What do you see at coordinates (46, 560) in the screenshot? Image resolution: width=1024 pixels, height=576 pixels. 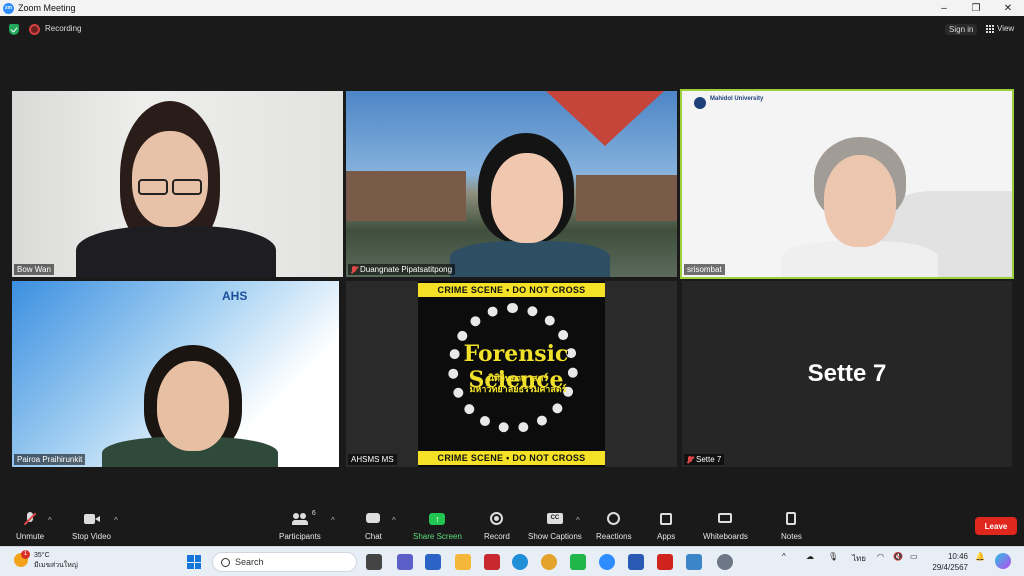 I see `weather-widget: 1 35°C มีเมฆส่วนใหญ่` at bounding box center [46, 560].